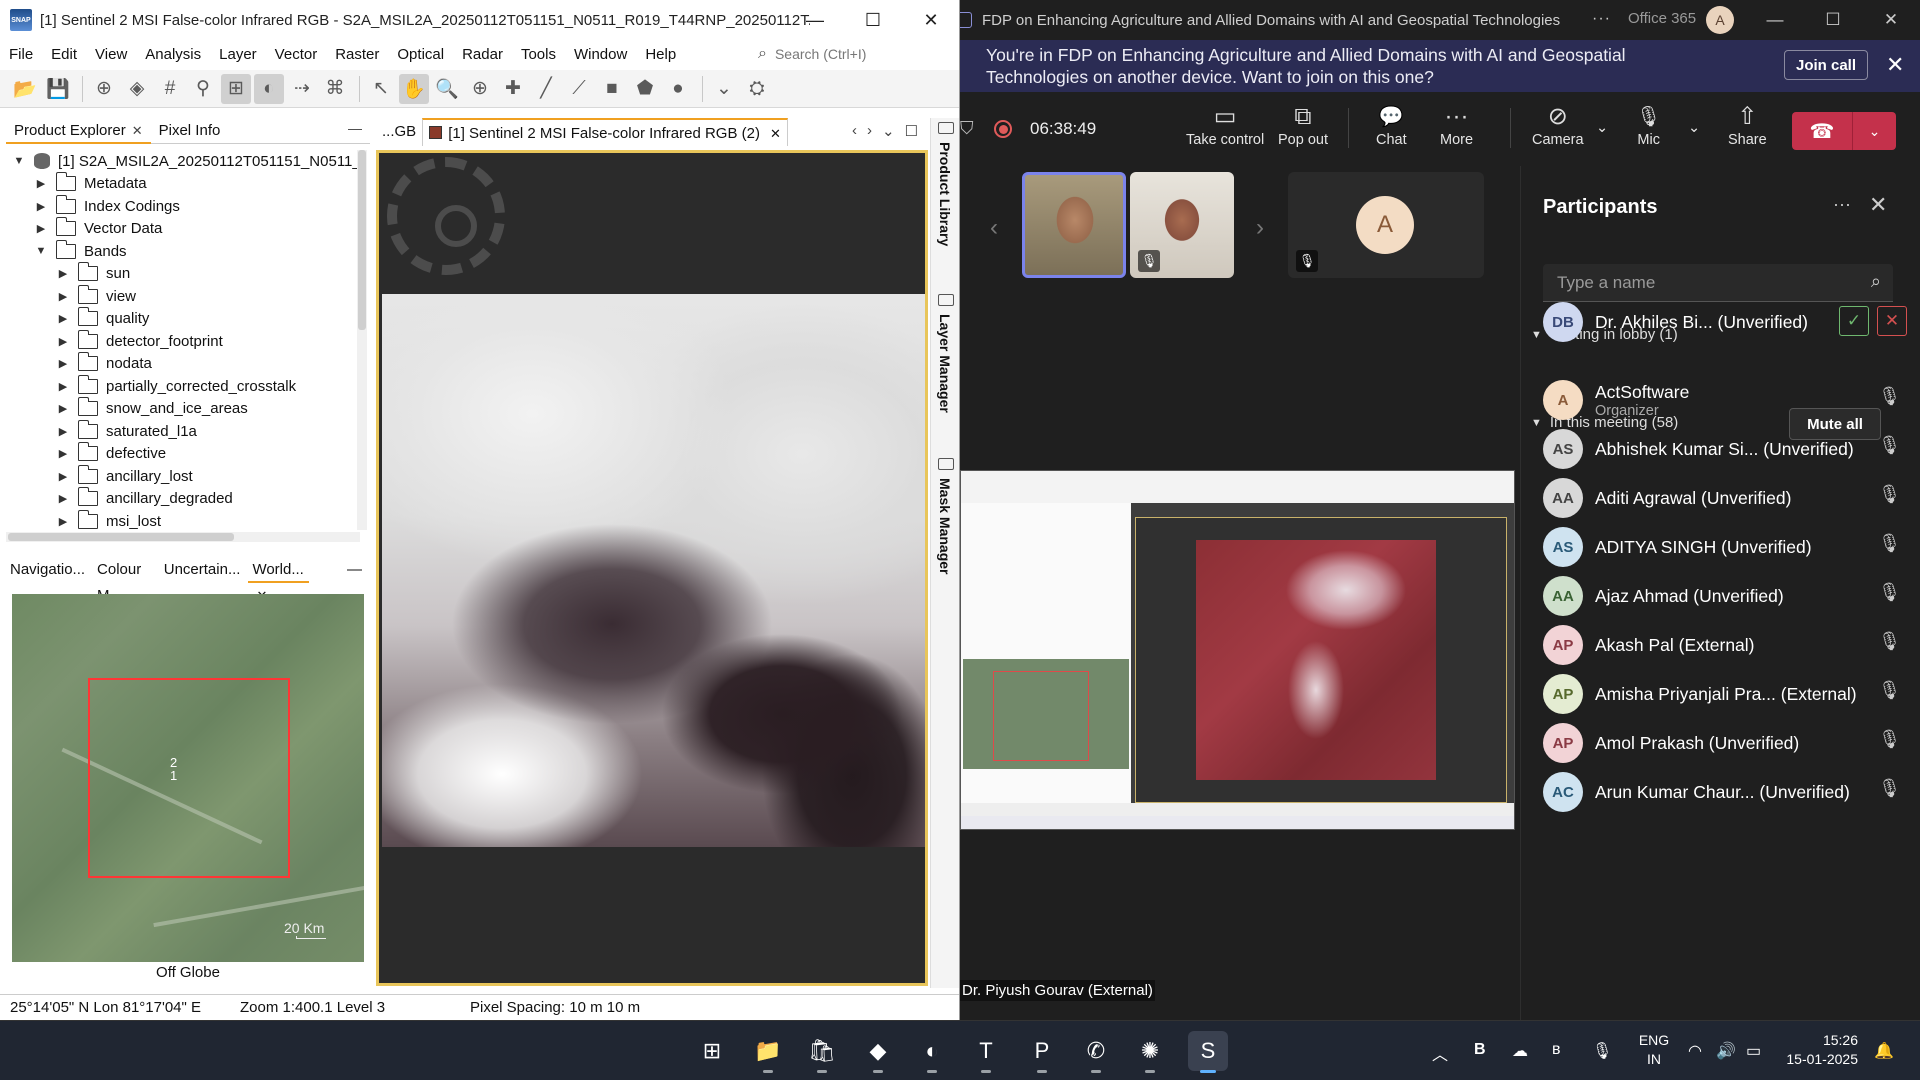 Image resolution: width=1920 pixels, height=1080 pixels. Describe the element at coordinates (278, 580) in the screenshot. I see `tab-world-view: World... ✕` at that location.